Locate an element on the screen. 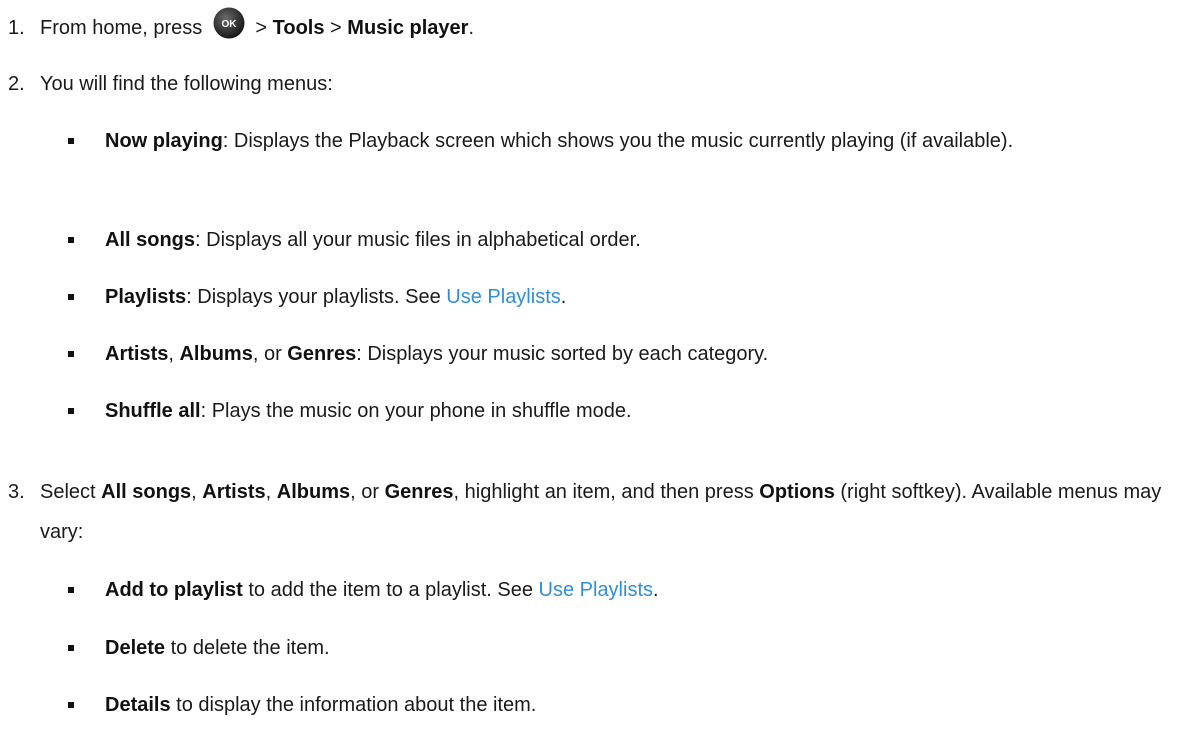  ok-button-icon: OK is located at coordinates (229, 23).